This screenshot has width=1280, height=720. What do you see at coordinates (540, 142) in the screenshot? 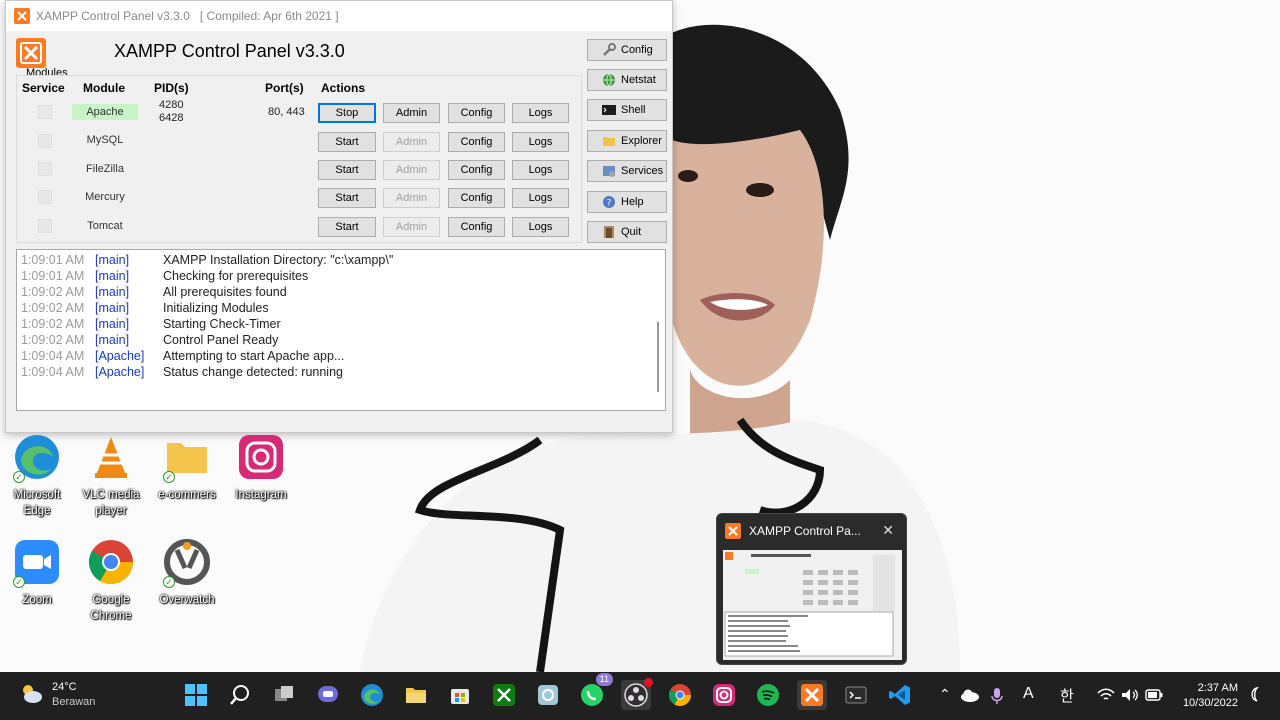
I see `logs-button-mysql: Logs` at bounding box center [540, 142].